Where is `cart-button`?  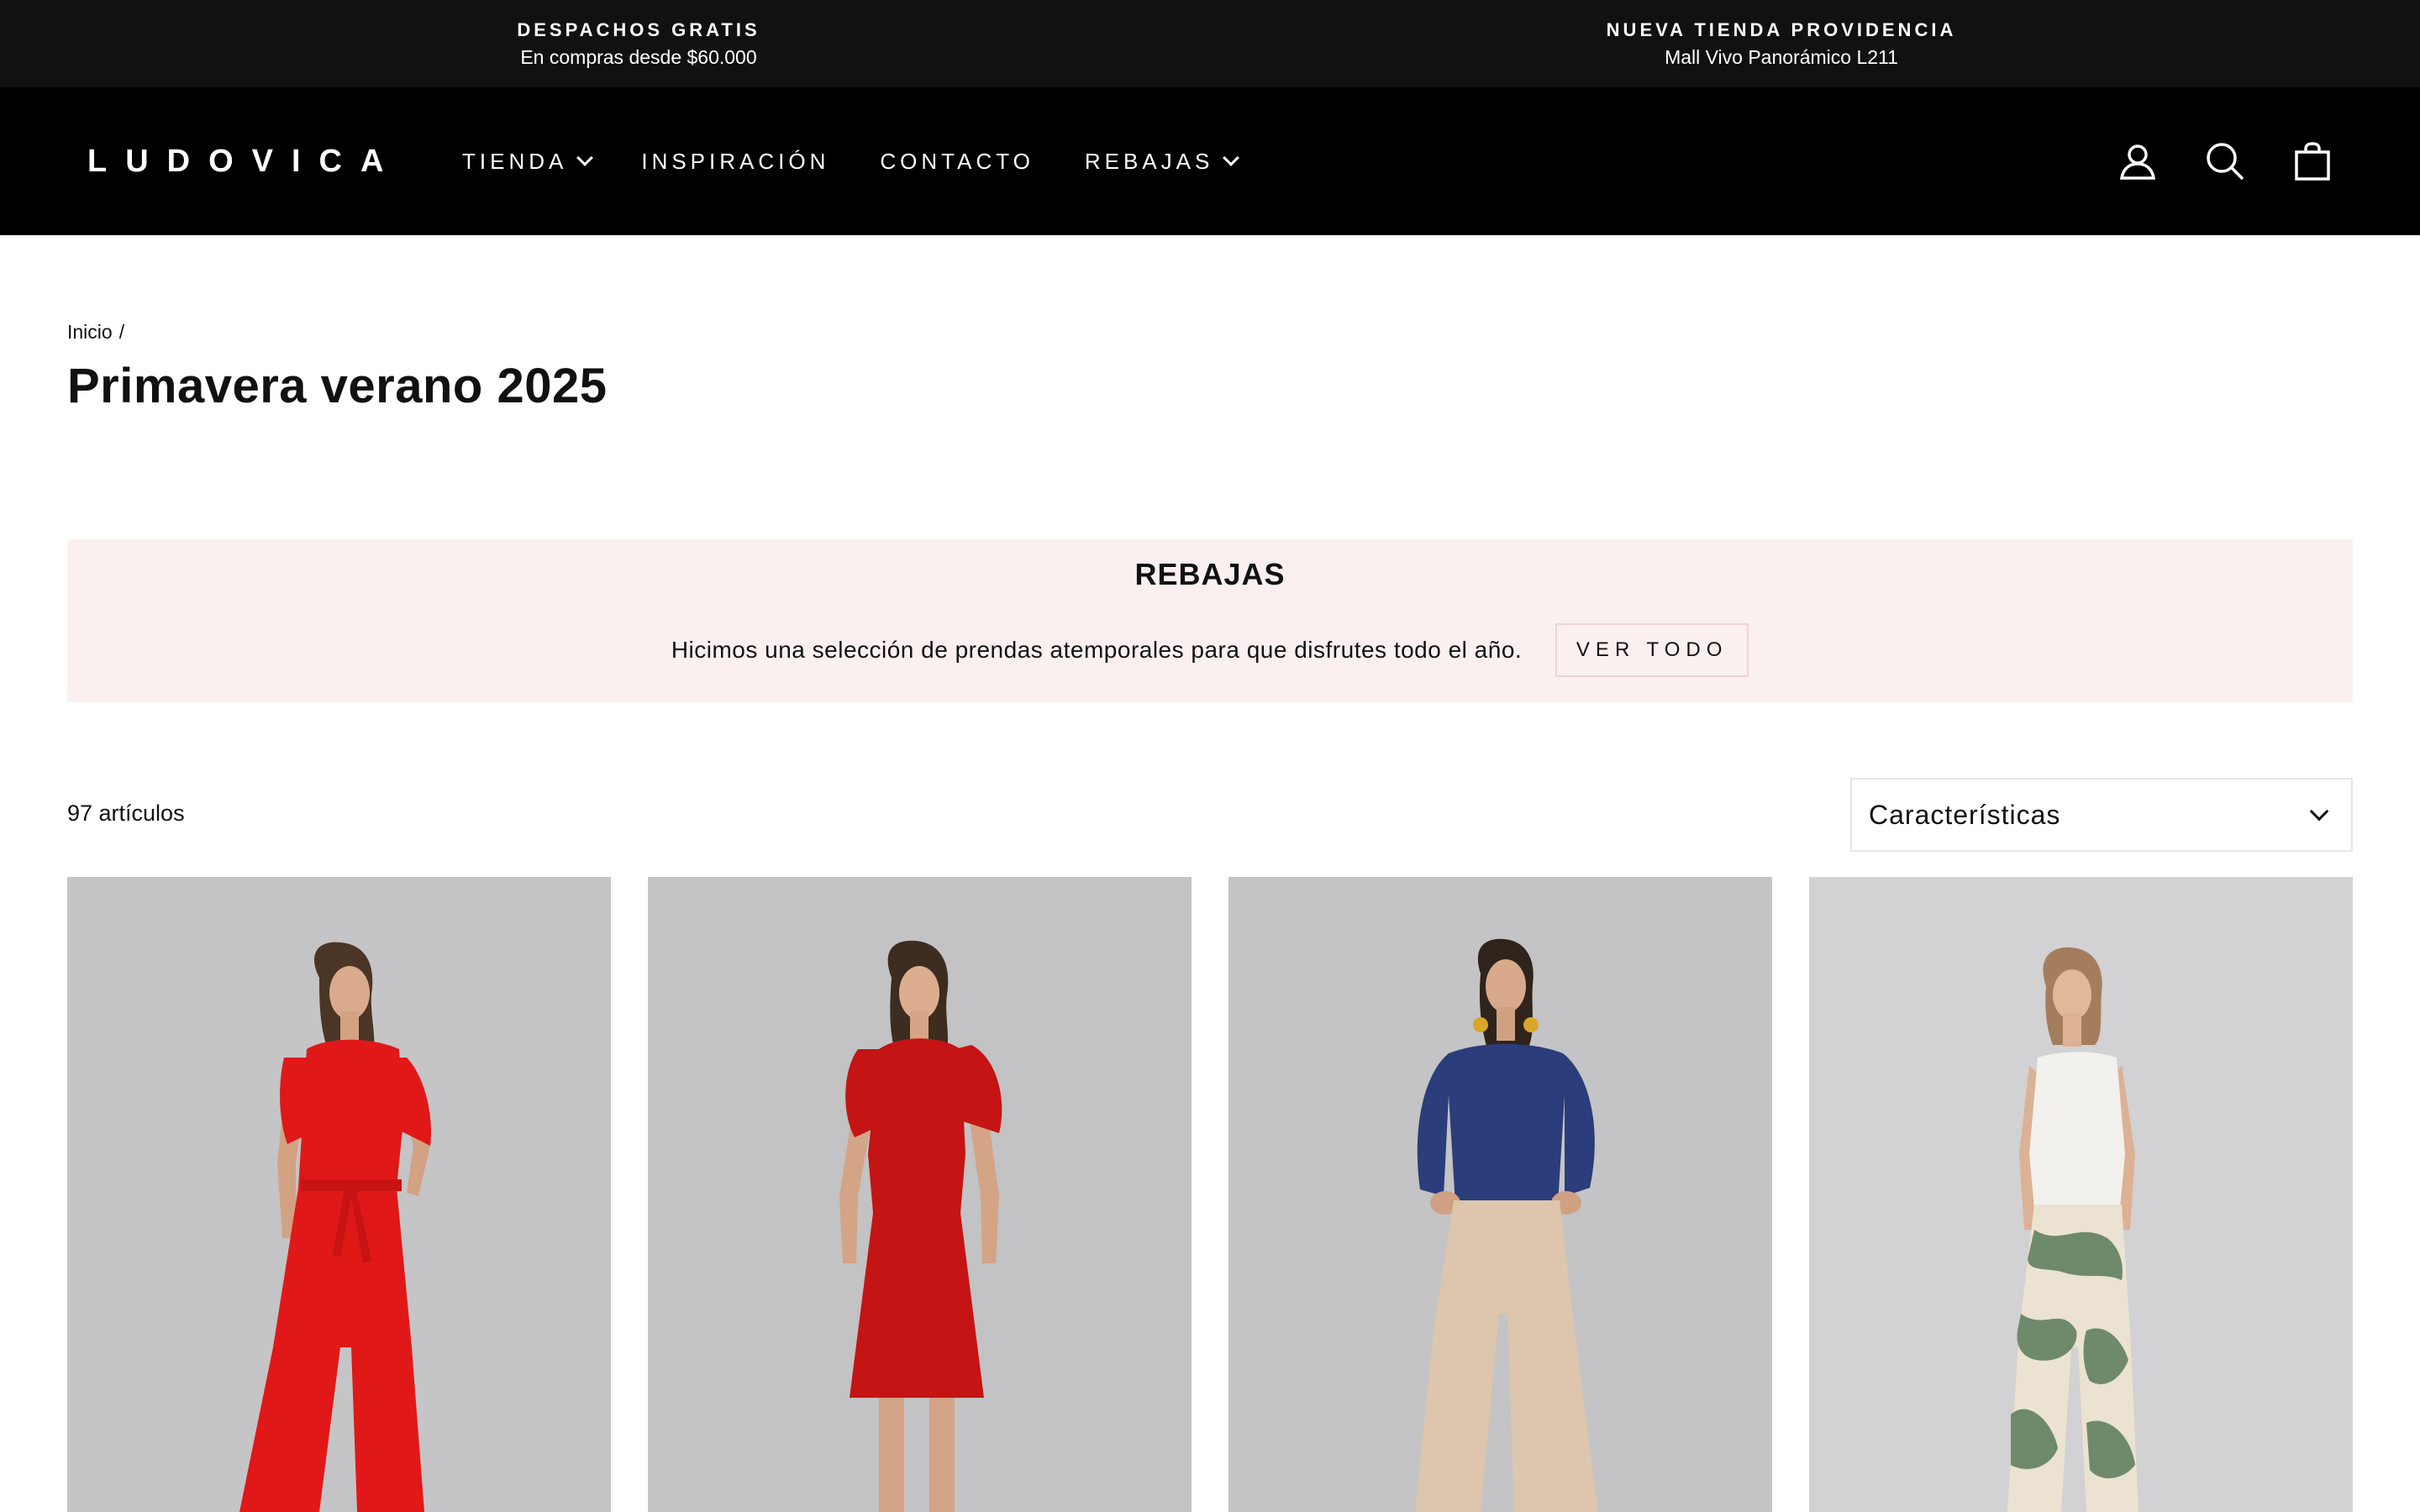
cart-button is located at coordinates (2312, 161).